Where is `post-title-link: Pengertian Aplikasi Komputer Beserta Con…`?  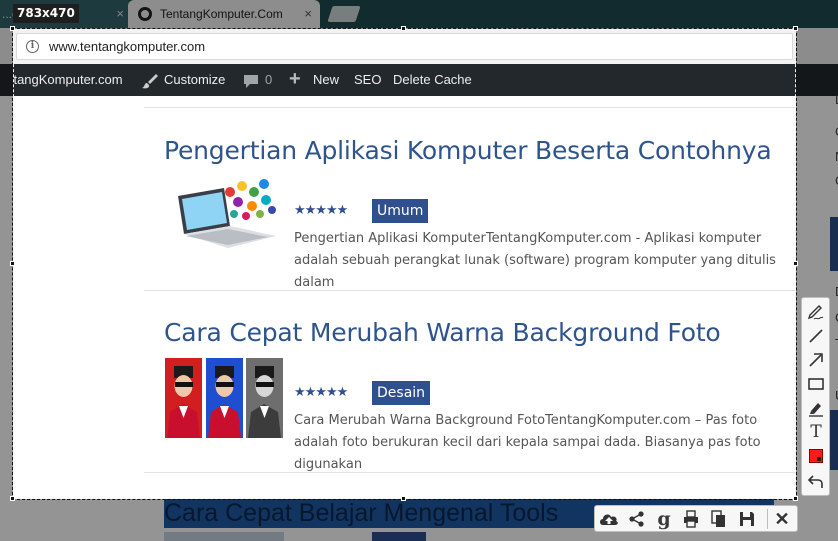
post-title-link: Pengertian Aplikasi Komputer Beserta Con… is located at coordinates (468, 150).